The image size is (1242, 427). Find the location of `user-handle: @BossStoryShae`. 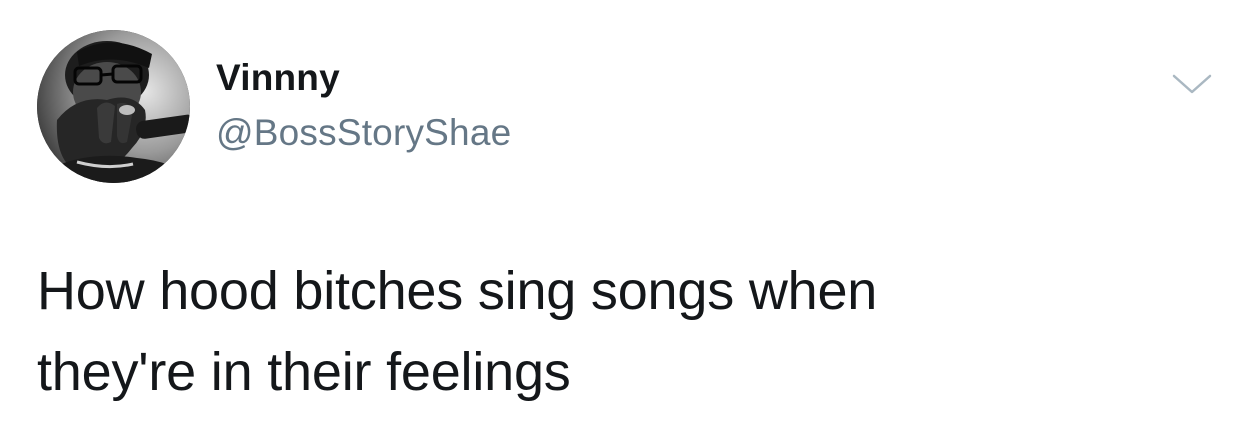

user-handle: @BossStoryShae is located at coordinates (363, 133).